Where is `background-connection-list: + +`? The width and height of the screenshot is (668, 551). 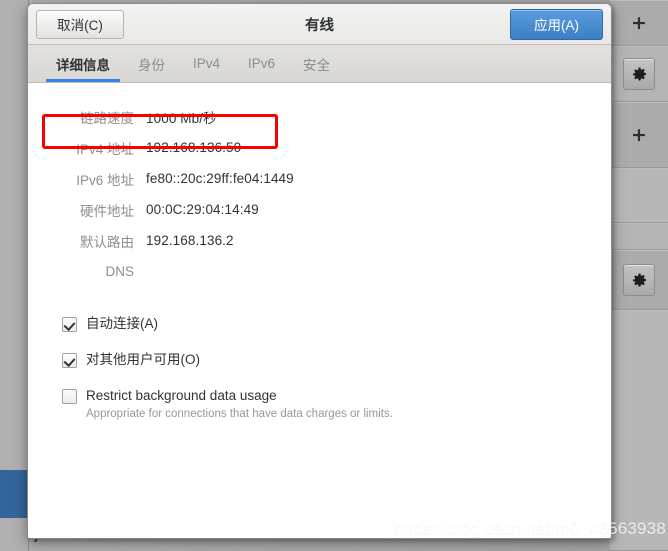
background-connection-list: + + is located at coordinates (639, 275).